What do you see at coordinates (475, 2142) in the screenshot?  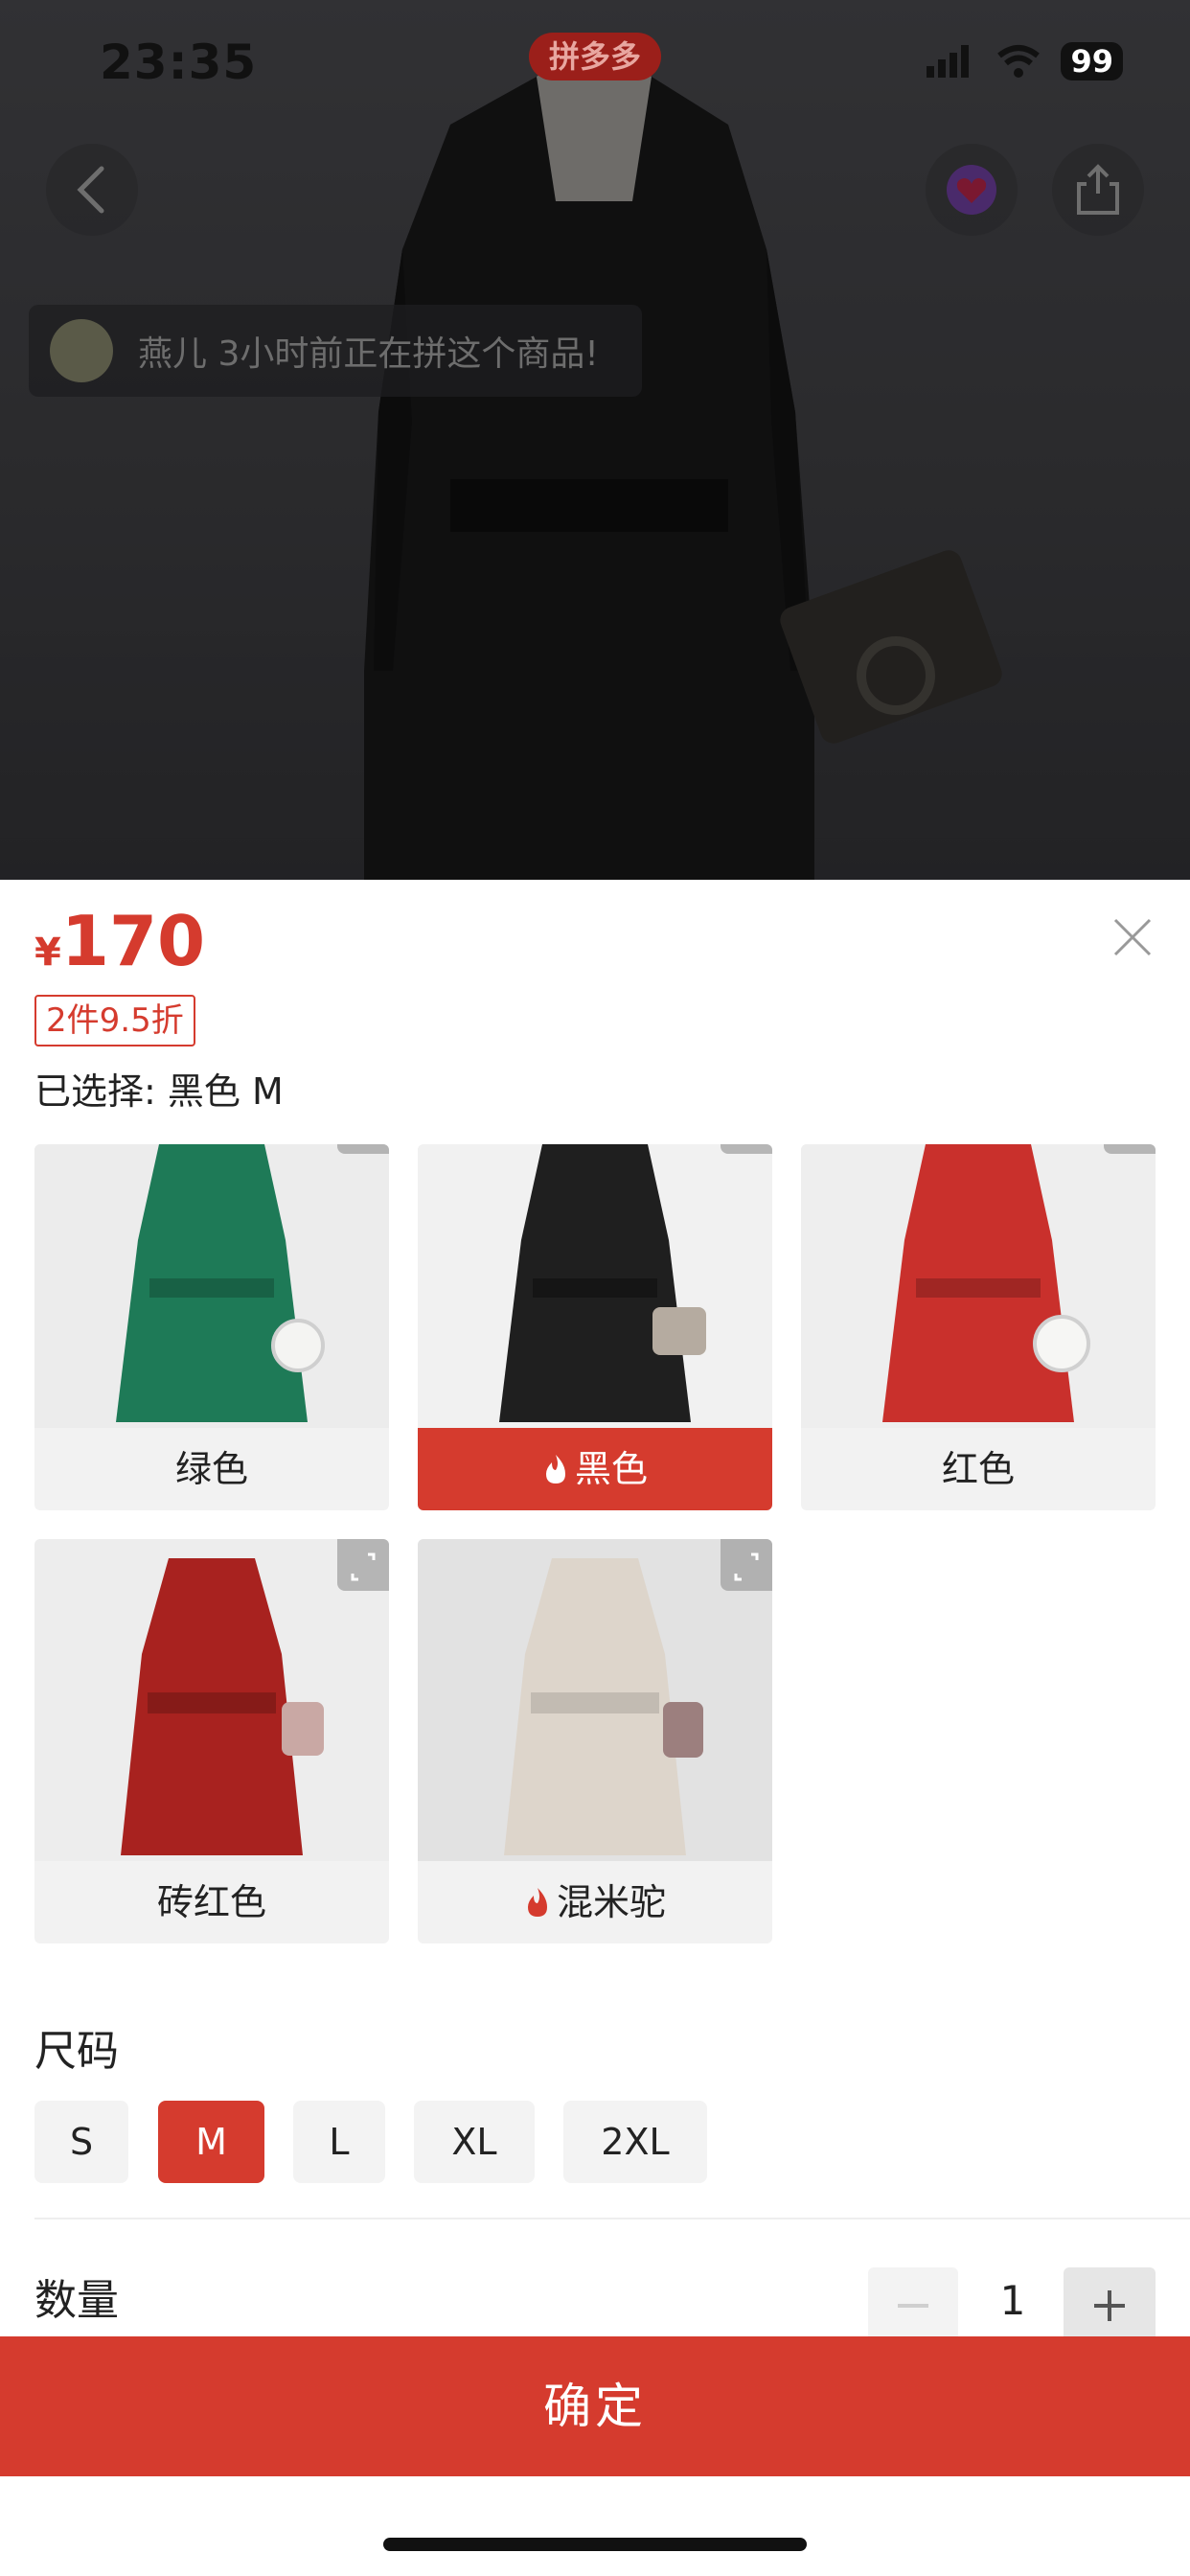 I see `size-option-xl: XL` at bounding box center [475, 2142].